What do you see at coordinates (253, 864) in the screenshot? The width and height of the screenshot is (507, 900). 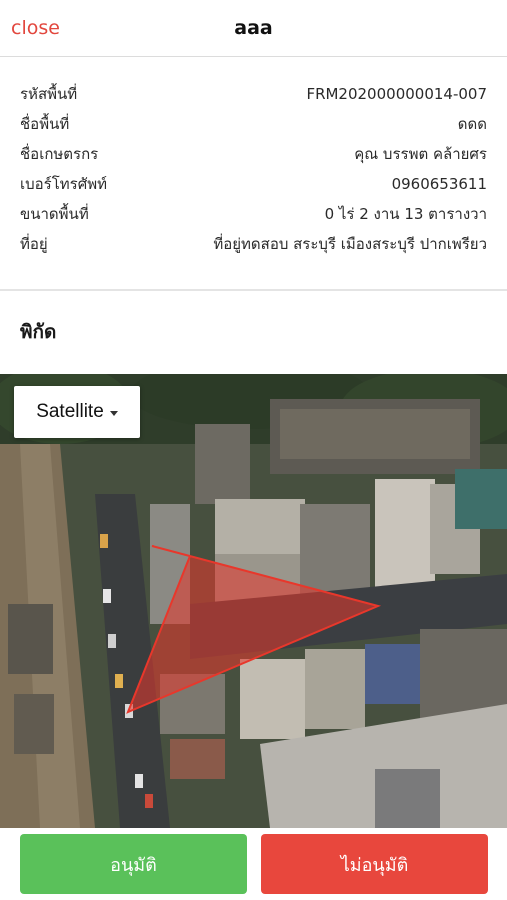 I see `action-footer: อนุมัติ ไม่อนุมัติ` at bounding box center [253, 864].